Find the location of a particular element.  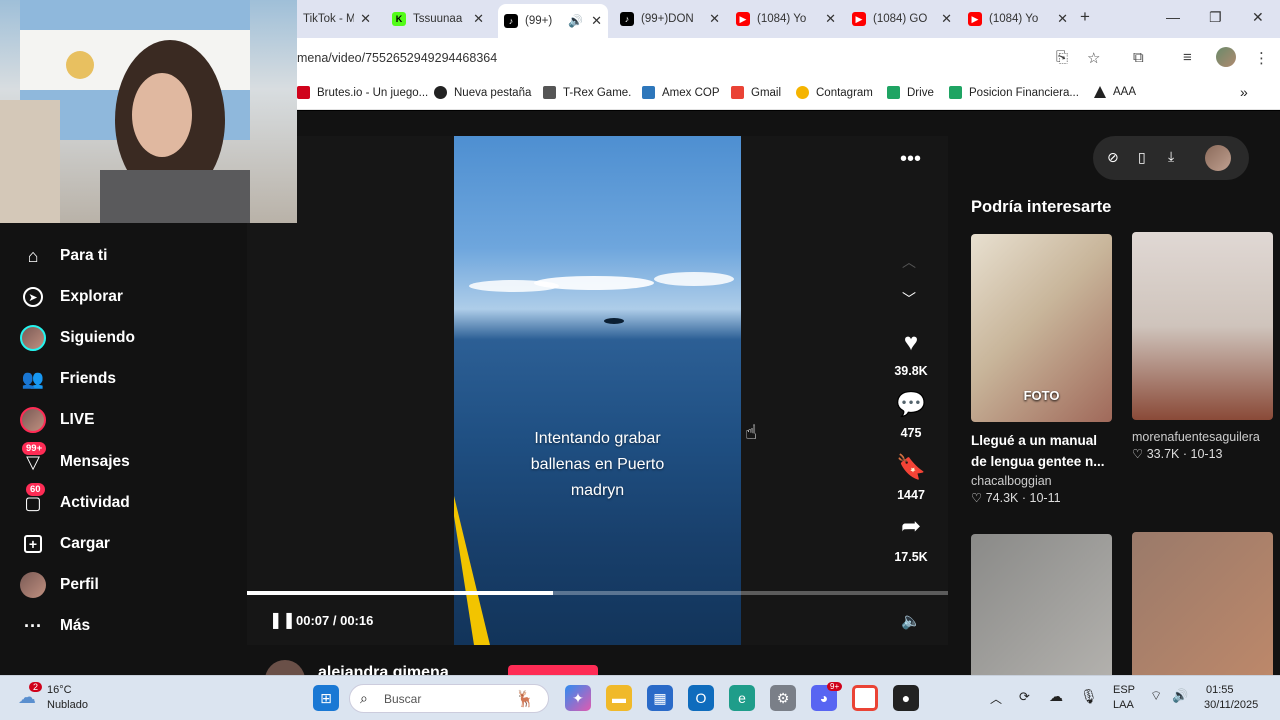

bookmark-item: T-Rex Game. is located at coordinates (587, 92).